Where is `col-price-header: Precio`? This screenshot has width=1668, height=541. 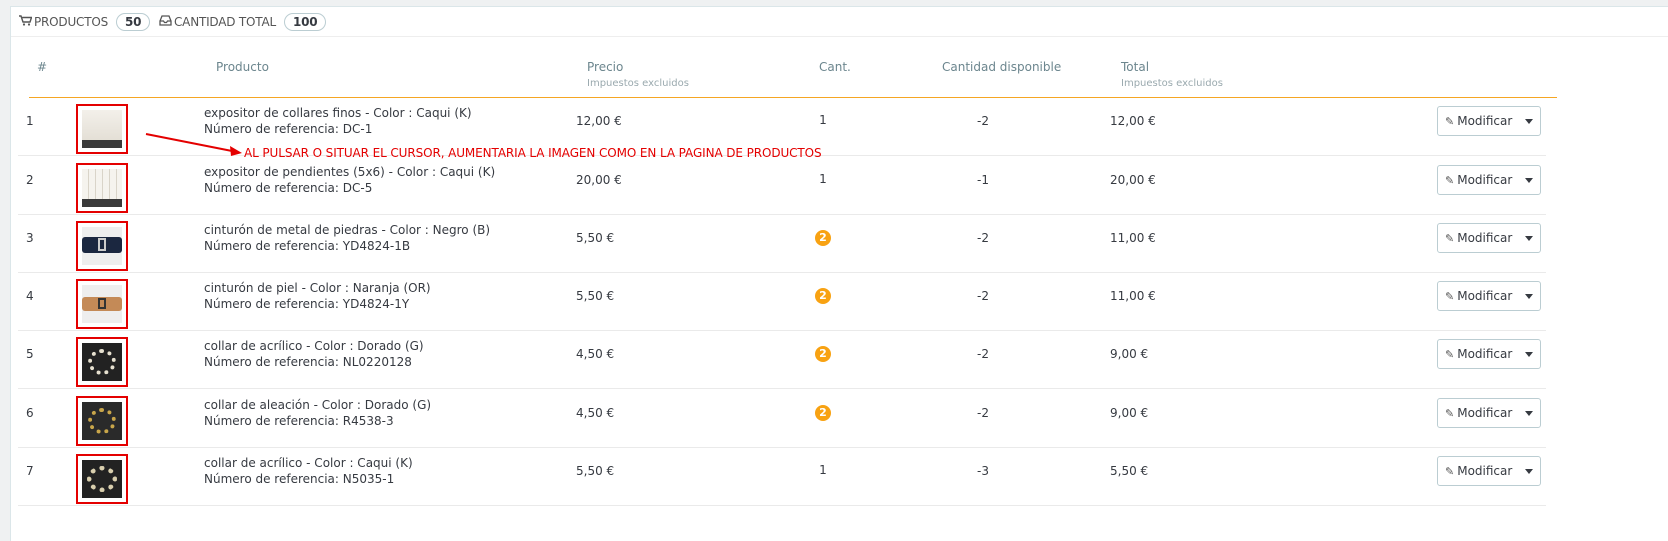
col-price-header: Precio is located at coordinates (605, 67).